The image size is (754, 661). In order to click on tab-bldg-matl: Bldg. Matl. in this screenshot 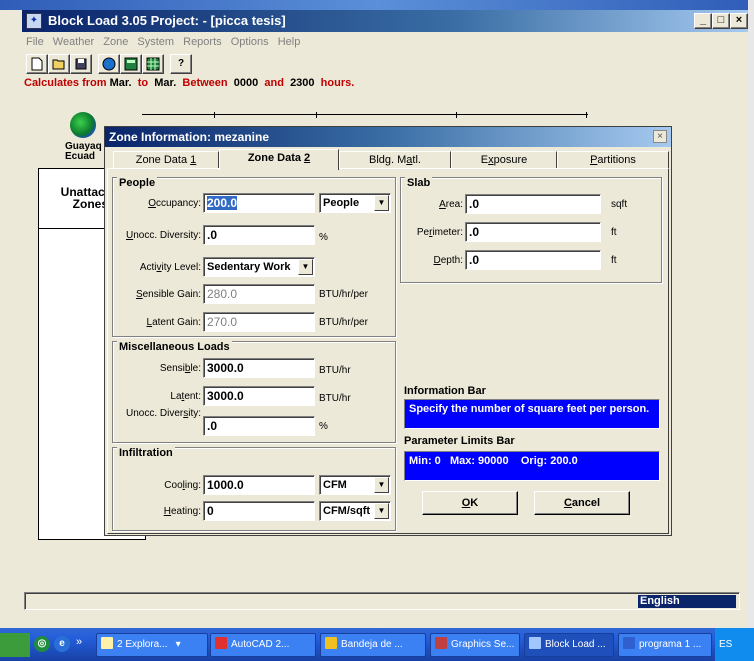, I will do `click(395, 160)`.